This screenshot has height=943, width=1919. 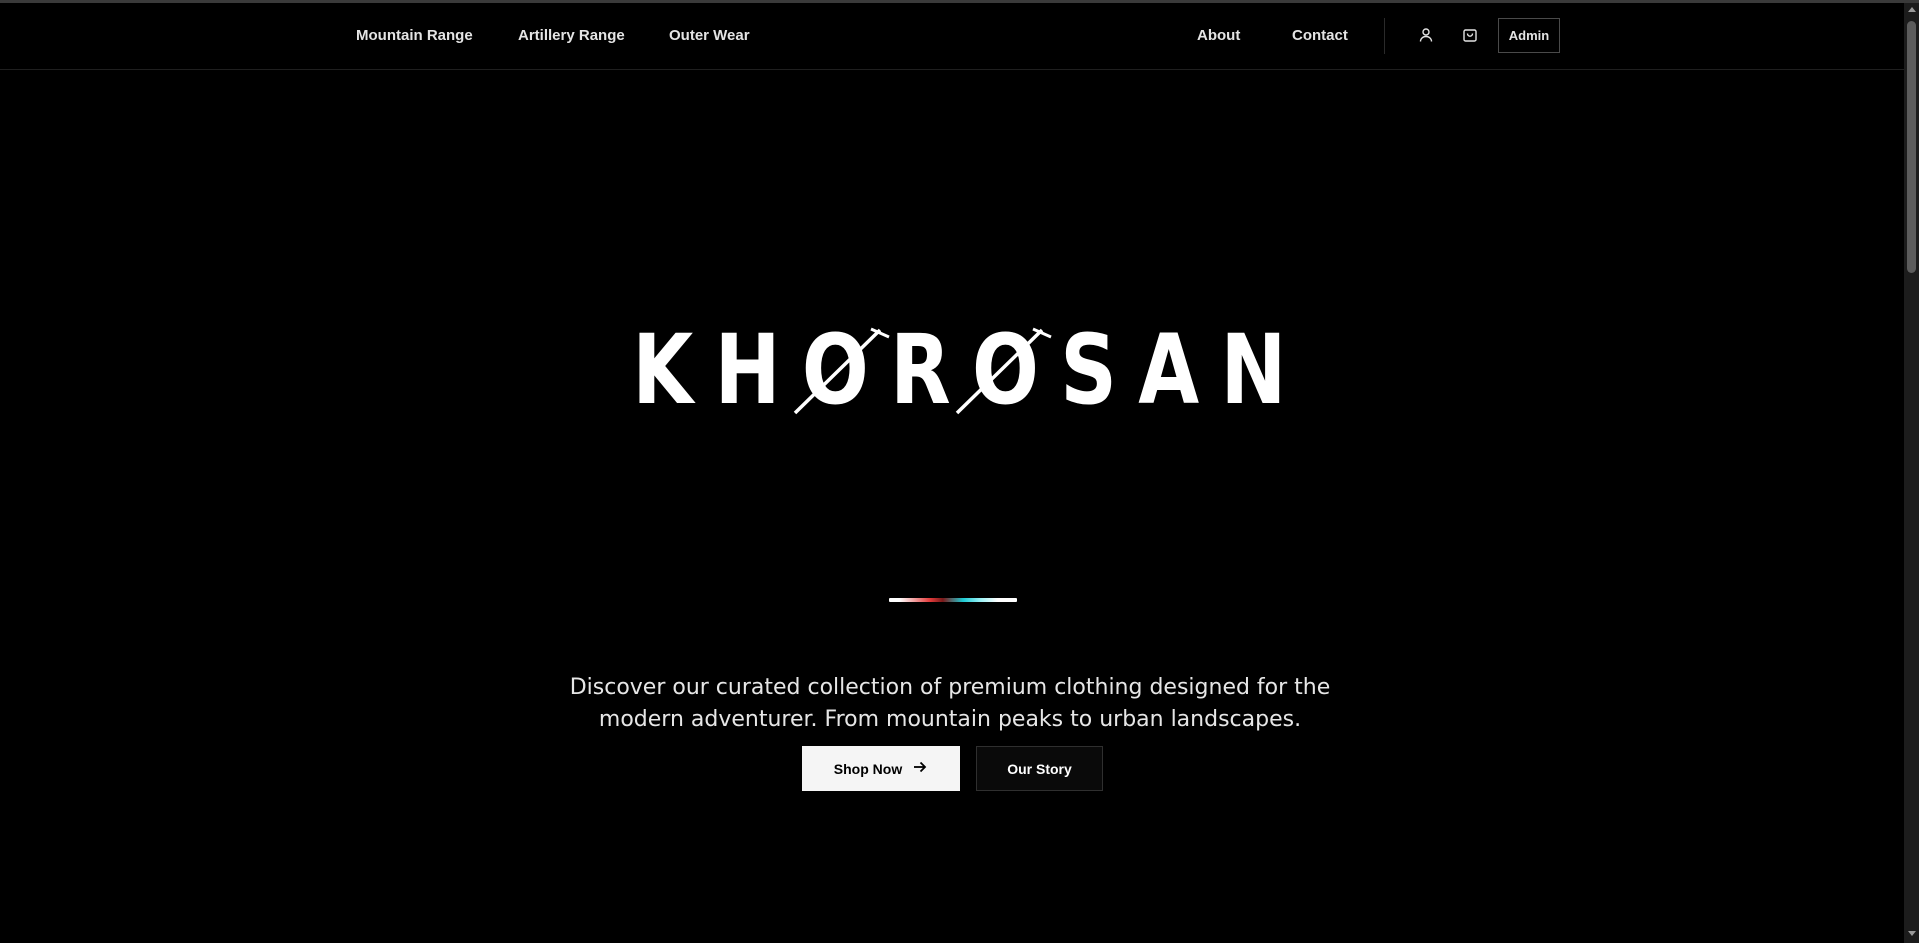 I want to click on our-story-button: Our Story, so click(x=1039, y=768).